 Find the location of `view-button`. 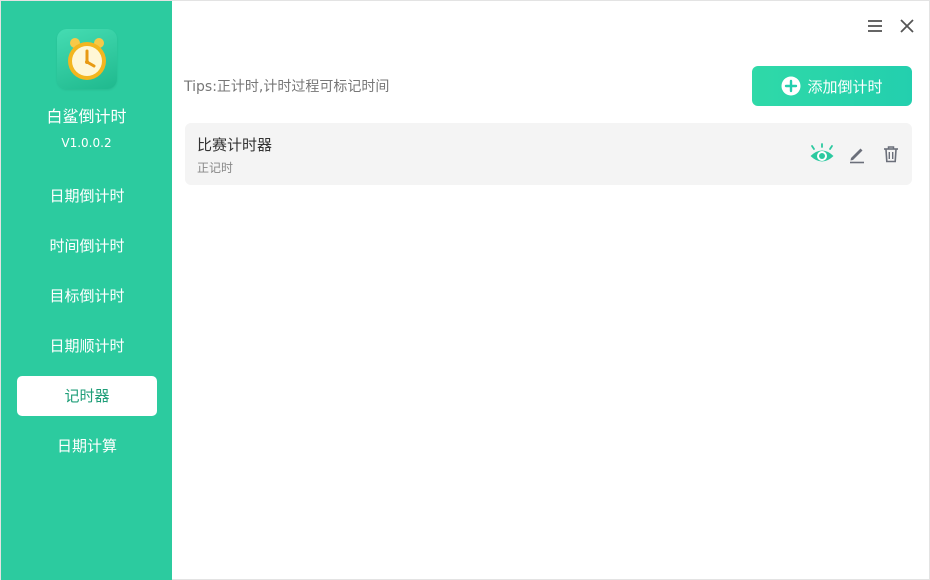

view-button is located at coordinates (822, 154).